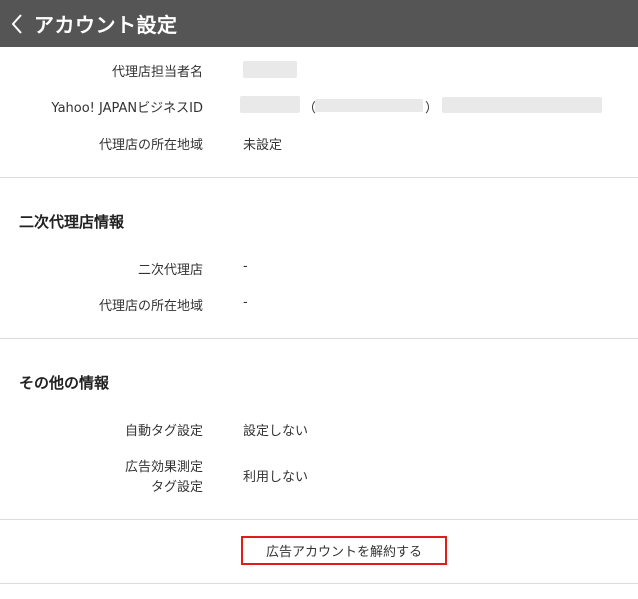  I want to click on agency-region-value: 未設定, so click(263, 145).